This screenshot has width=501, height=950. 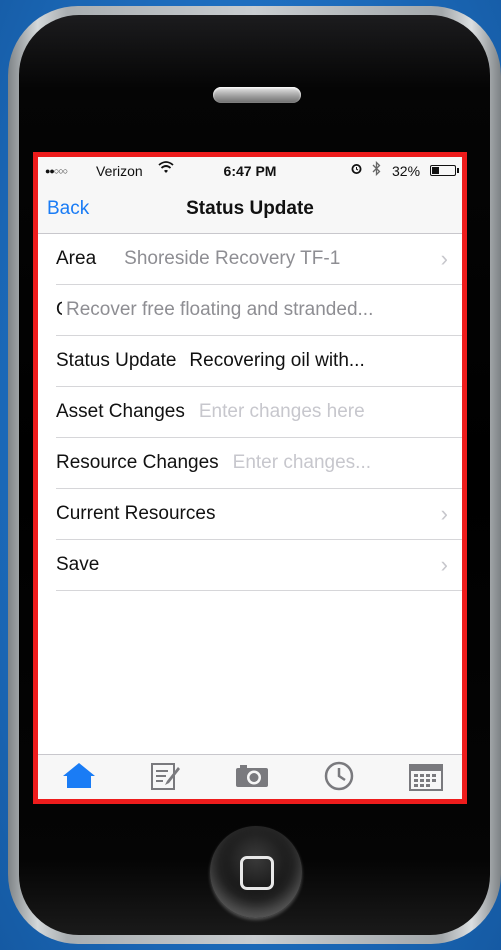 I want to click on area-row: Area Shoreside Recovery TF-1 ›, so click(x=259, y=259).